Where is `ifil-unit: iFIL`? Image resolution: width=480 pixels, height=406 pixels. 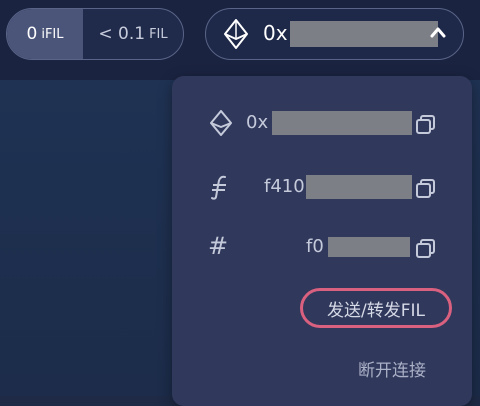 ifil-unit: iFIL is located at coordinates (52, 34).